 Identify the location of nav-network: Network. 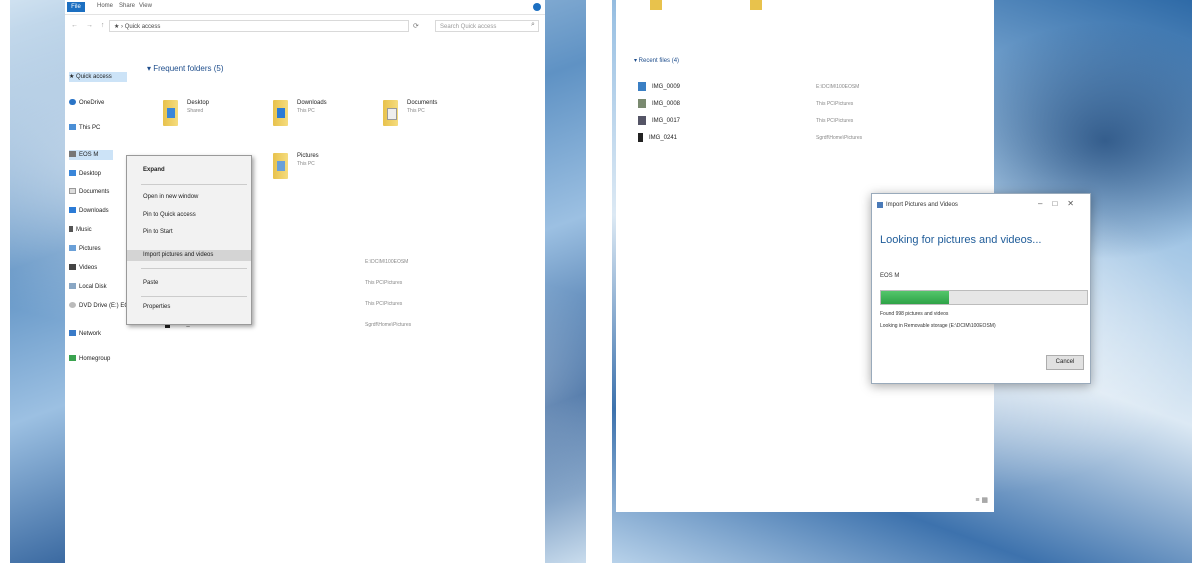
(85, 334).